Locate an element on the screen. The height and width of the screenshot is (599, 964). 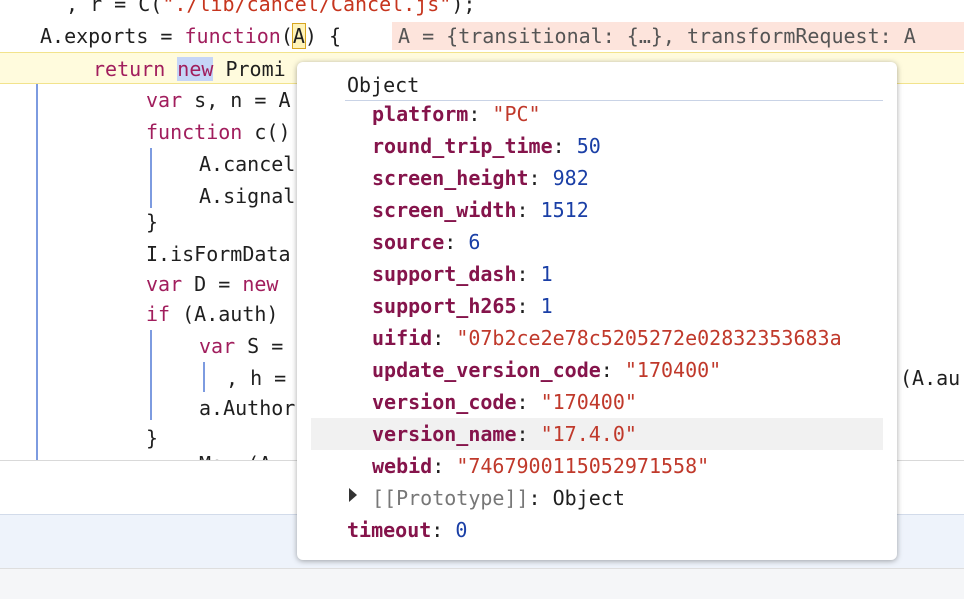
property-row: support_dash: 1 is located at coordinates (462, 274).